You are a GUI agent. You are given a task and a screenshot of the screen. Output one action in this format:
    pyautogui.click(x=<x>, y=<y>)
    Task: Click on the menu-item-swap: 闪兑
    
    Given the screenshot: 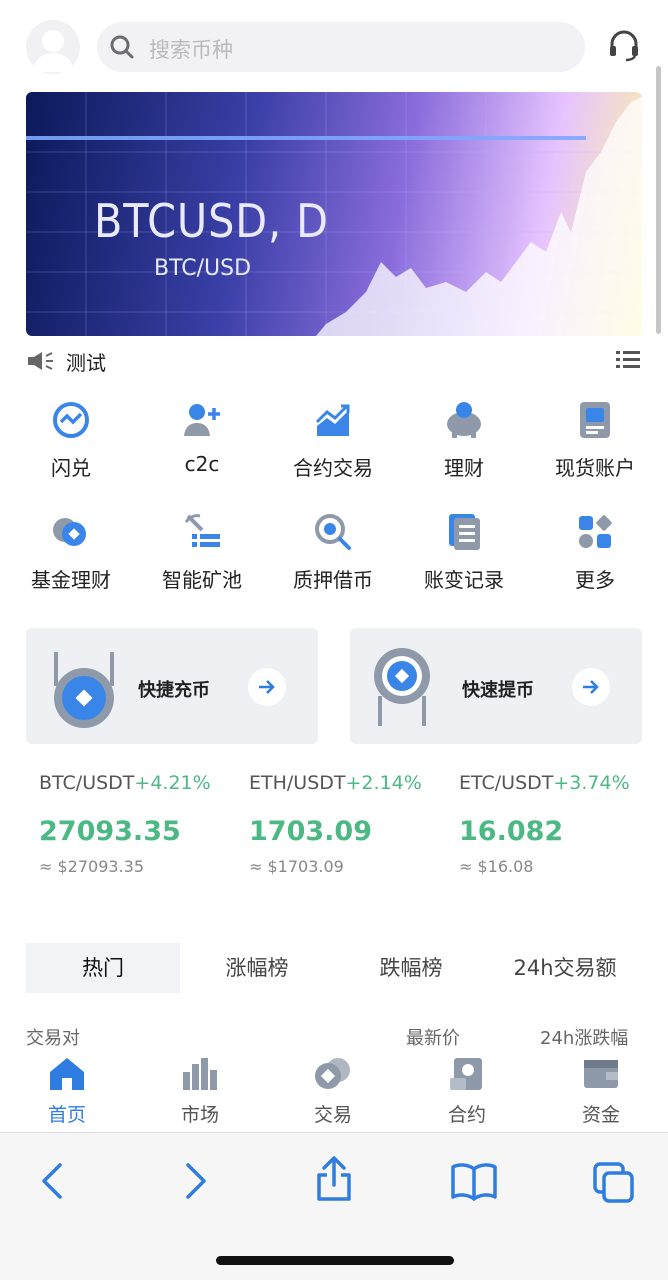 What is the action you would take?
    pyautogui.click(x=71, y=439)
    